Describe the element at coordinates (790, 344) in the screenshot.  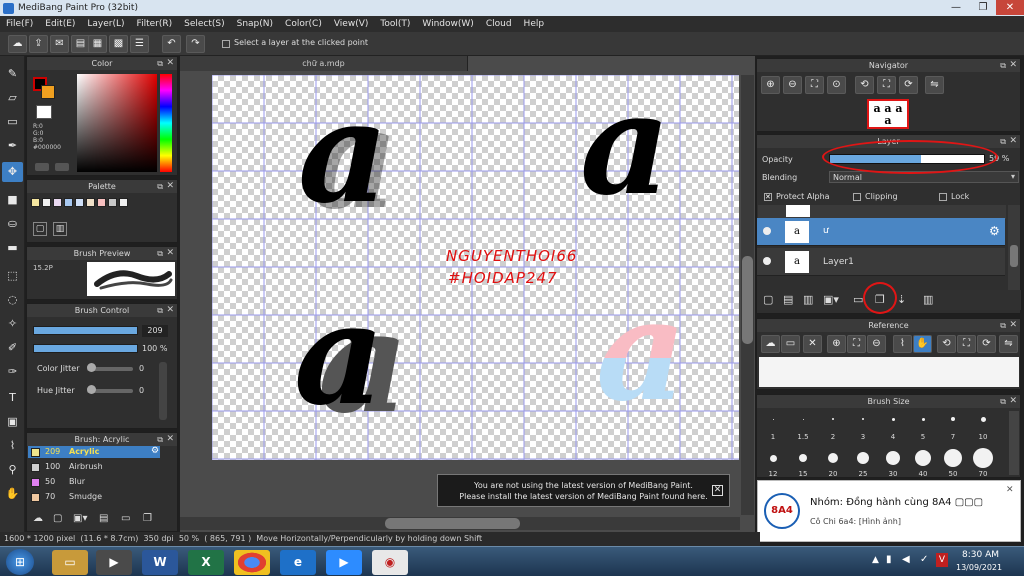
I see `open-folder-icon: ▭` at that location.